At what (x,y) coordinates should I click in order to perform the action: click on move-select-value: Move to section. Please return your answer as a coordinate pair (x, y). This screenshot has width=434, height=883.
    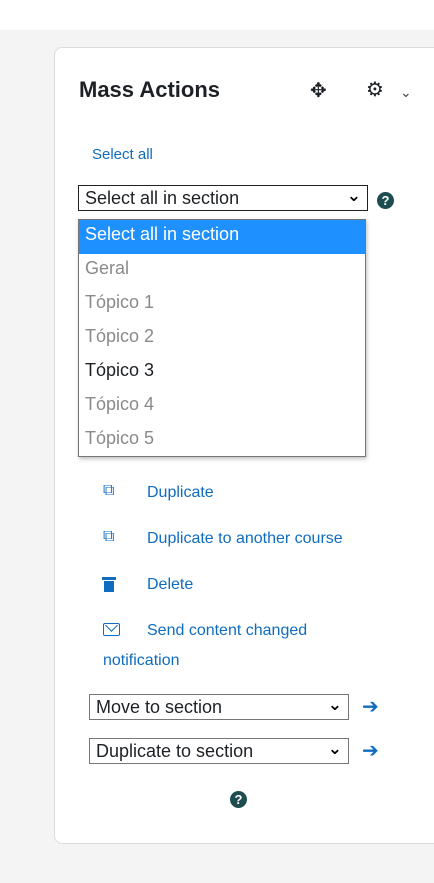
    Looking at the image, I should click on (159, 707).